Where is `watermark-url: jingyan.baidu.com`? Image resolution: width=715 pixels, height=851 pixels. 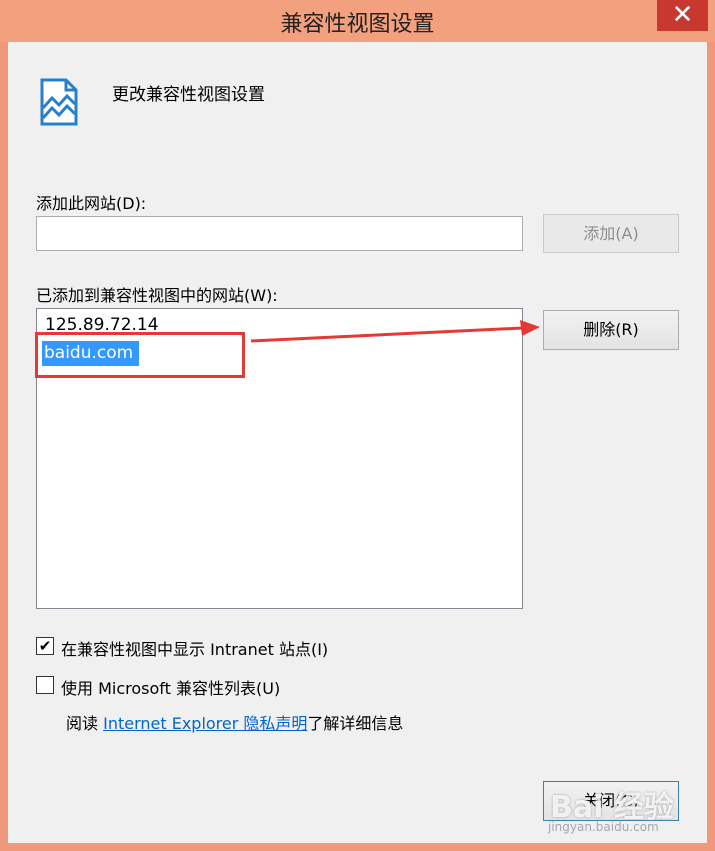 watermark-url: jingyan.baidu.com is located at coordinates (603, 827).